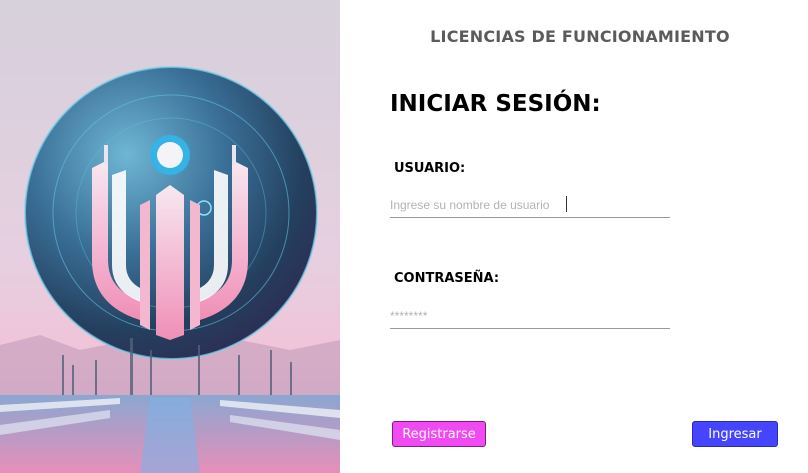  What do you see at coordinates (439, 434) in the screenshot?
I see `register-button: Registrarse` at bounding box center [439, 434].